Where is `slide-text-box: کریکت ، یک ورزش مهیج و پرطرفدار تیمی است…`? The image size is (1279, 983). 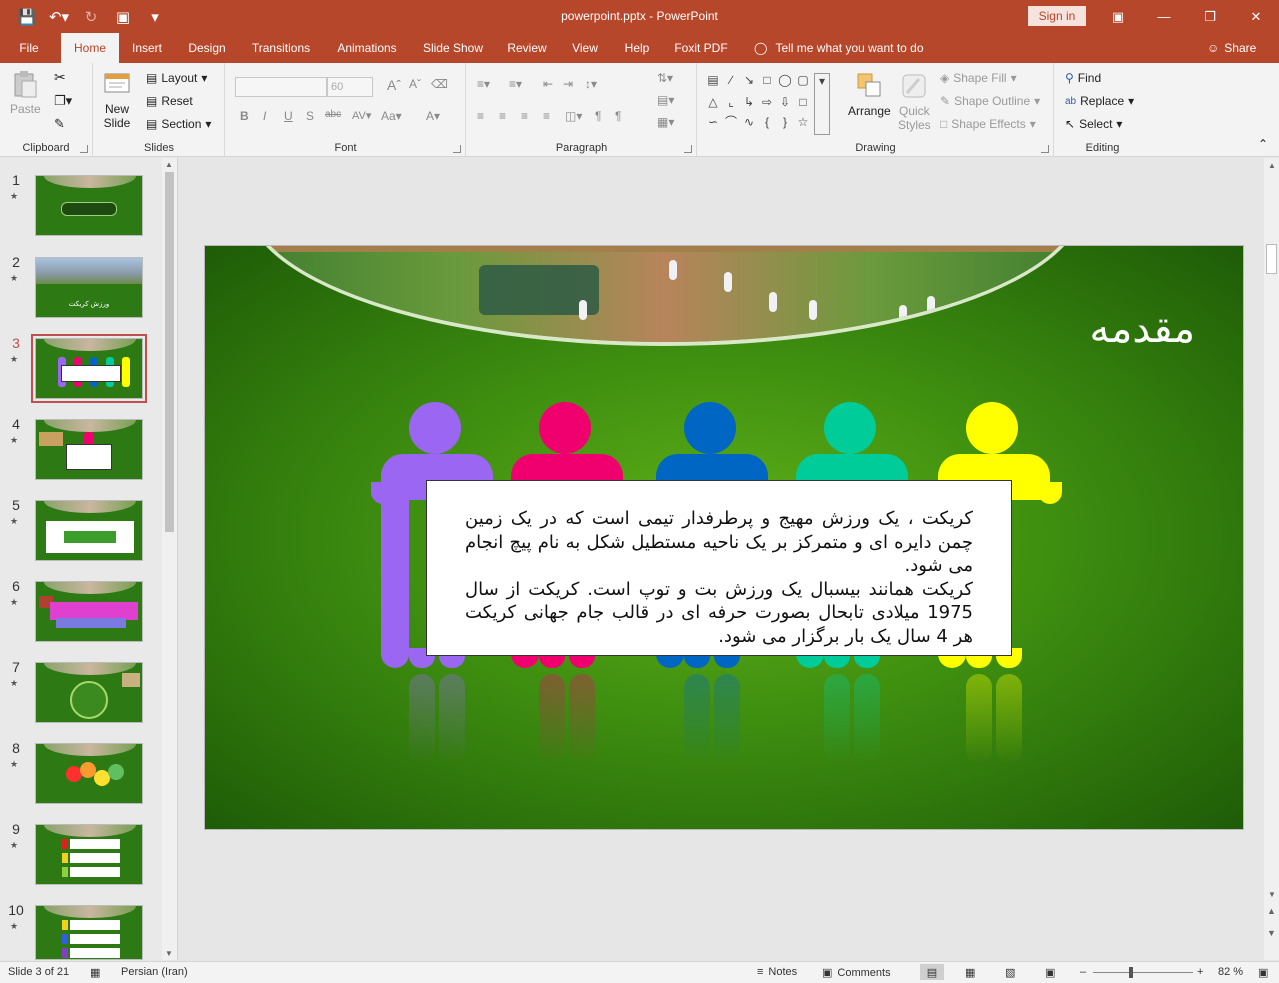
slide-text-box: کریکت ، یک ورزش مهیج و پرطرفدار تیمی است… is located at coordinates (719, 568).